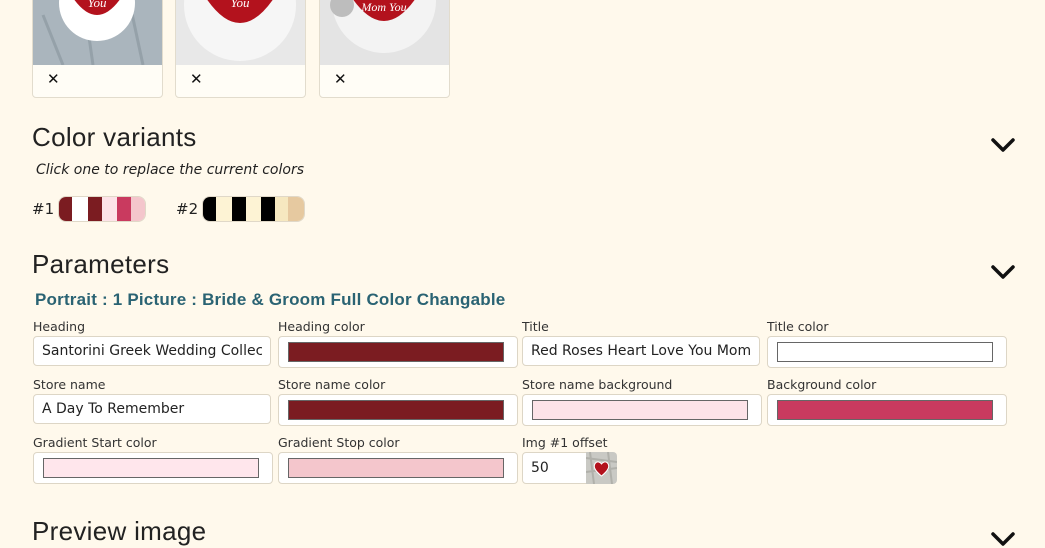  I want to click on preview-image-chevron-down-icon, so click(1003, 539).